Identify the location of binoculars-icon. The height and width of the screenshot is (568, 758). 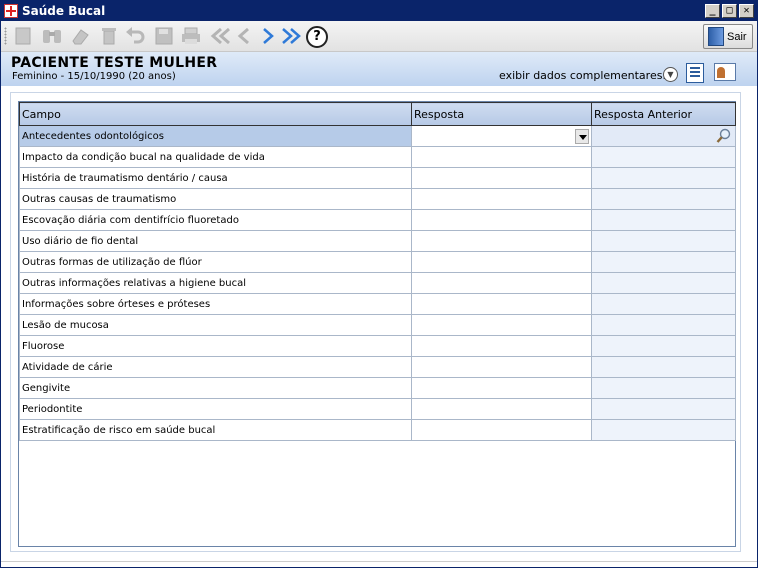
(52, 37).